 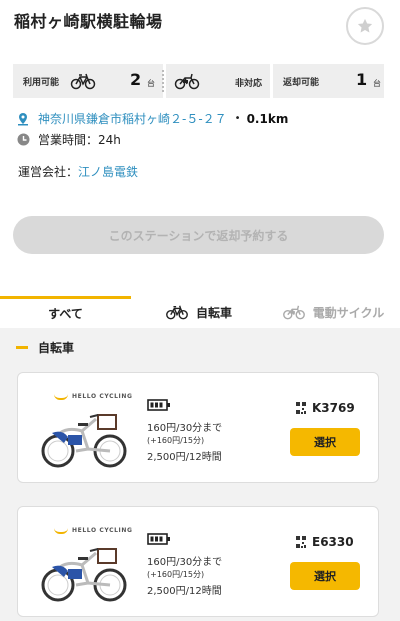 What do you see at coordinates (48, 172) in the screenshot?
I see `operator-label: 運営会社：` at bounding box center [48, 172].